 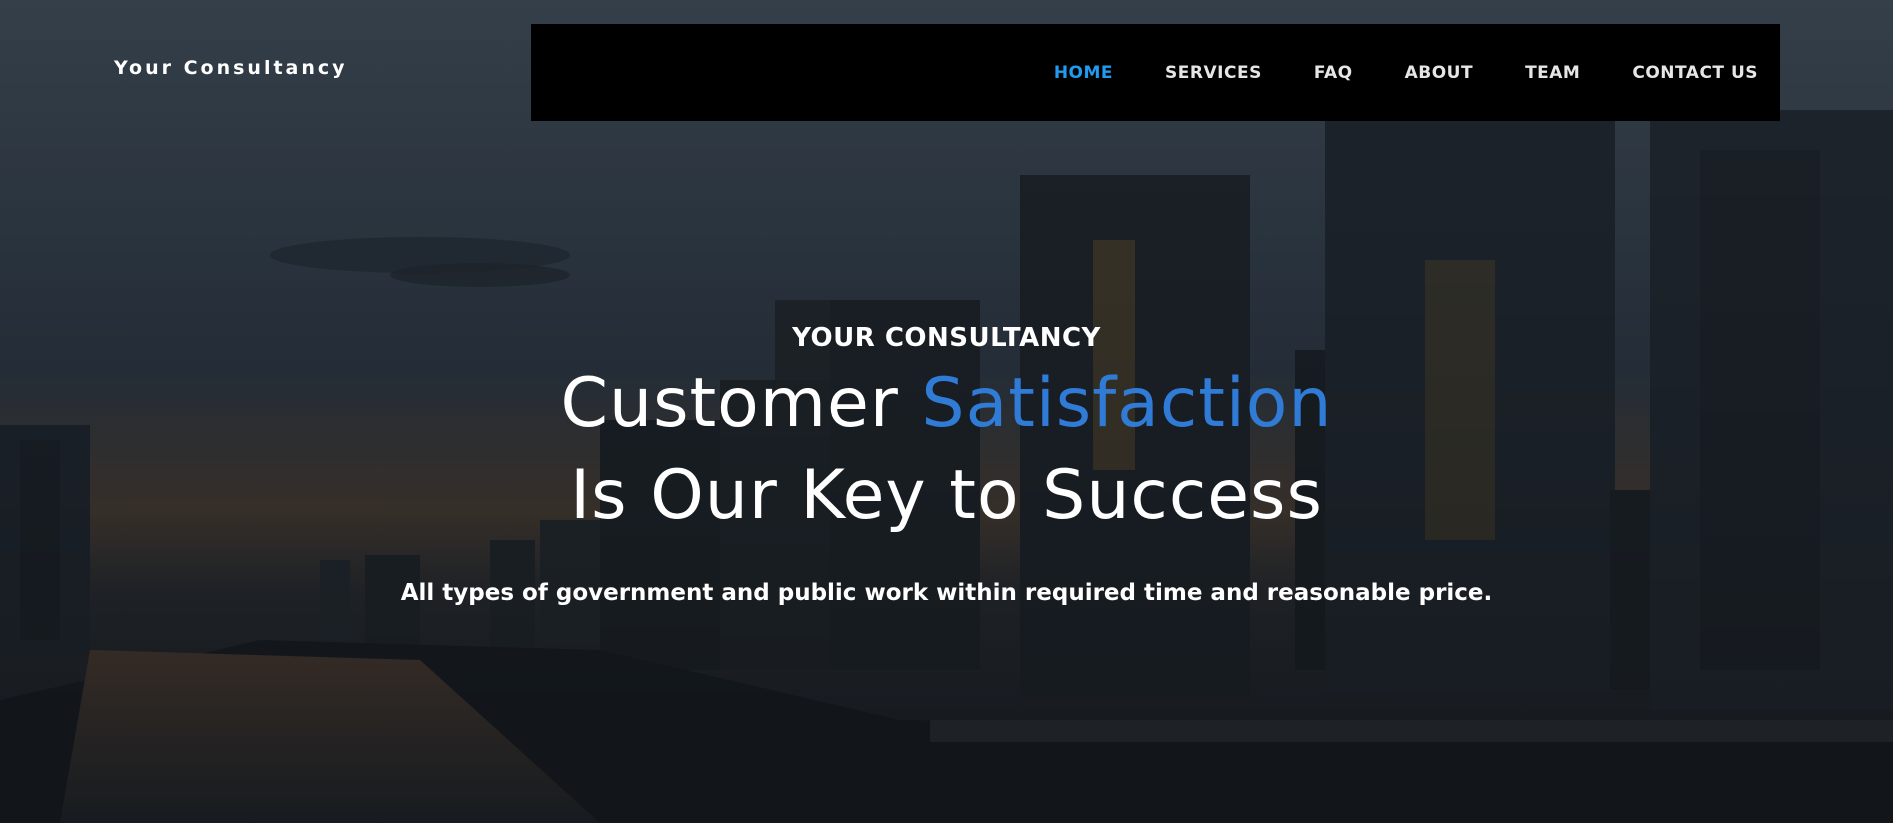 I want to click on main-navbar: HOME SERVICES FAQ ABOUT TEAM CONTACT US, so click(x=1155, y=72).